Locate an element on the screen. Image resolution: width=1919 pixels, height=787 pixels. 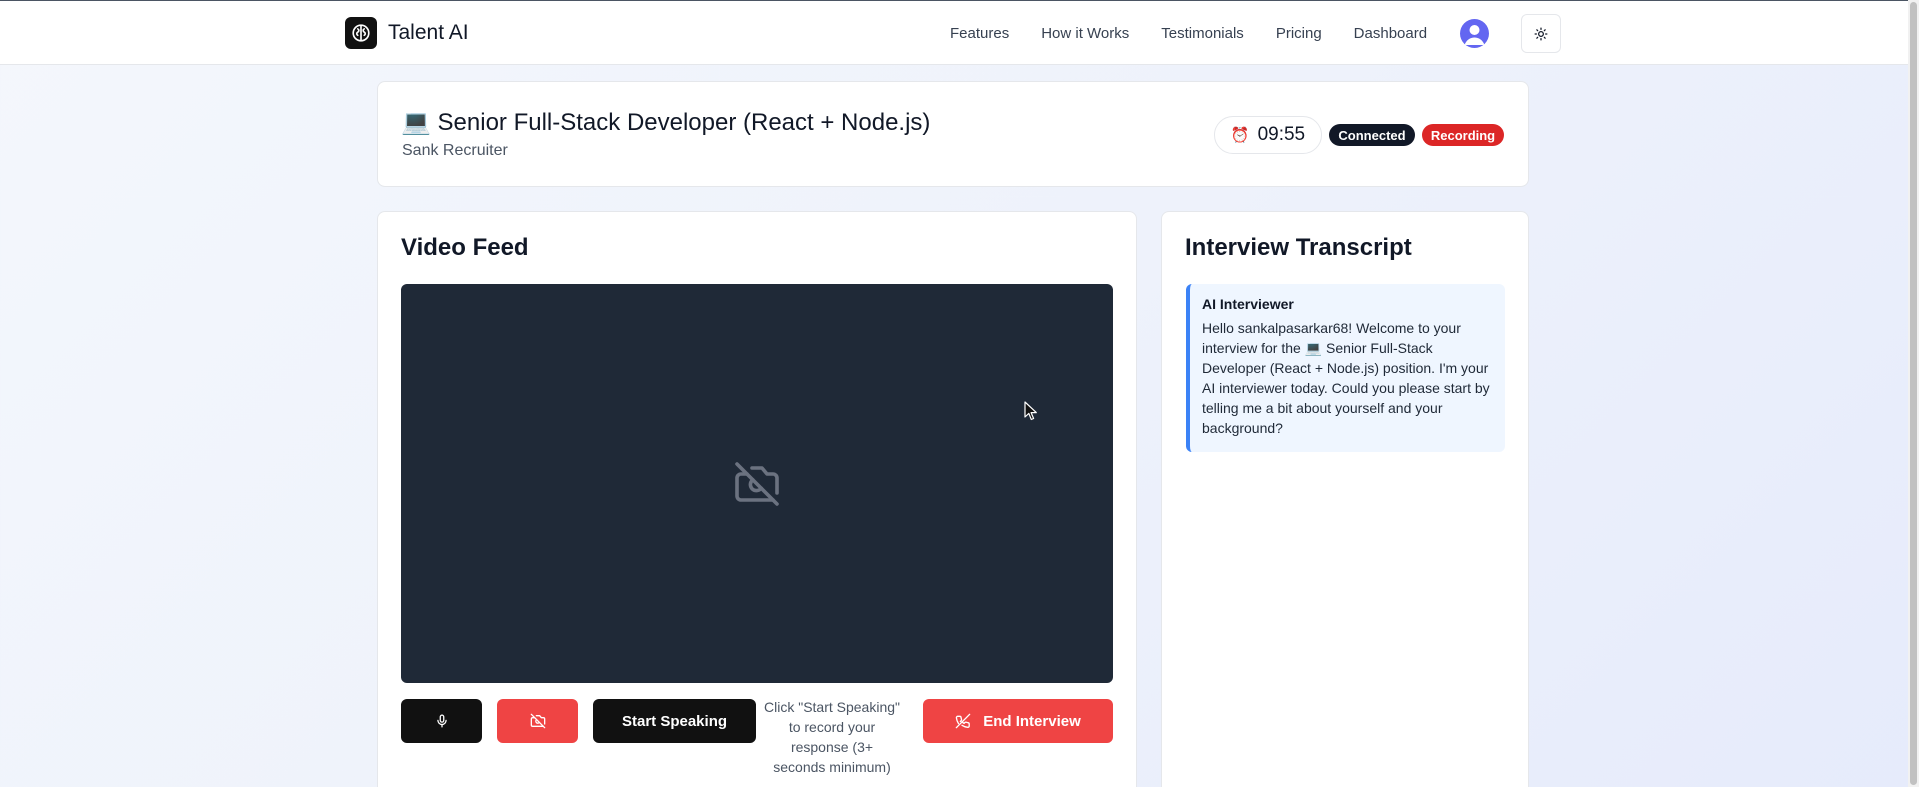
theme-toggle-button is located at coordinates (1541, 33).